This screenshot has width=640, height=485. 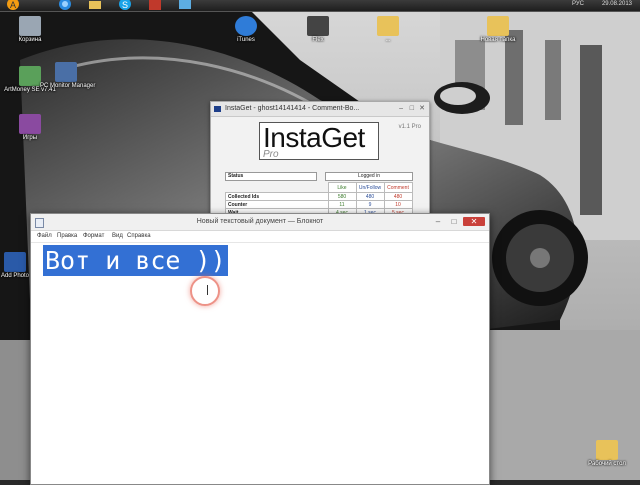 What do you see at coordinates (66, 72) in the screenshot?
I see `pc-monitor-icon` at bounding box center [66, 72].